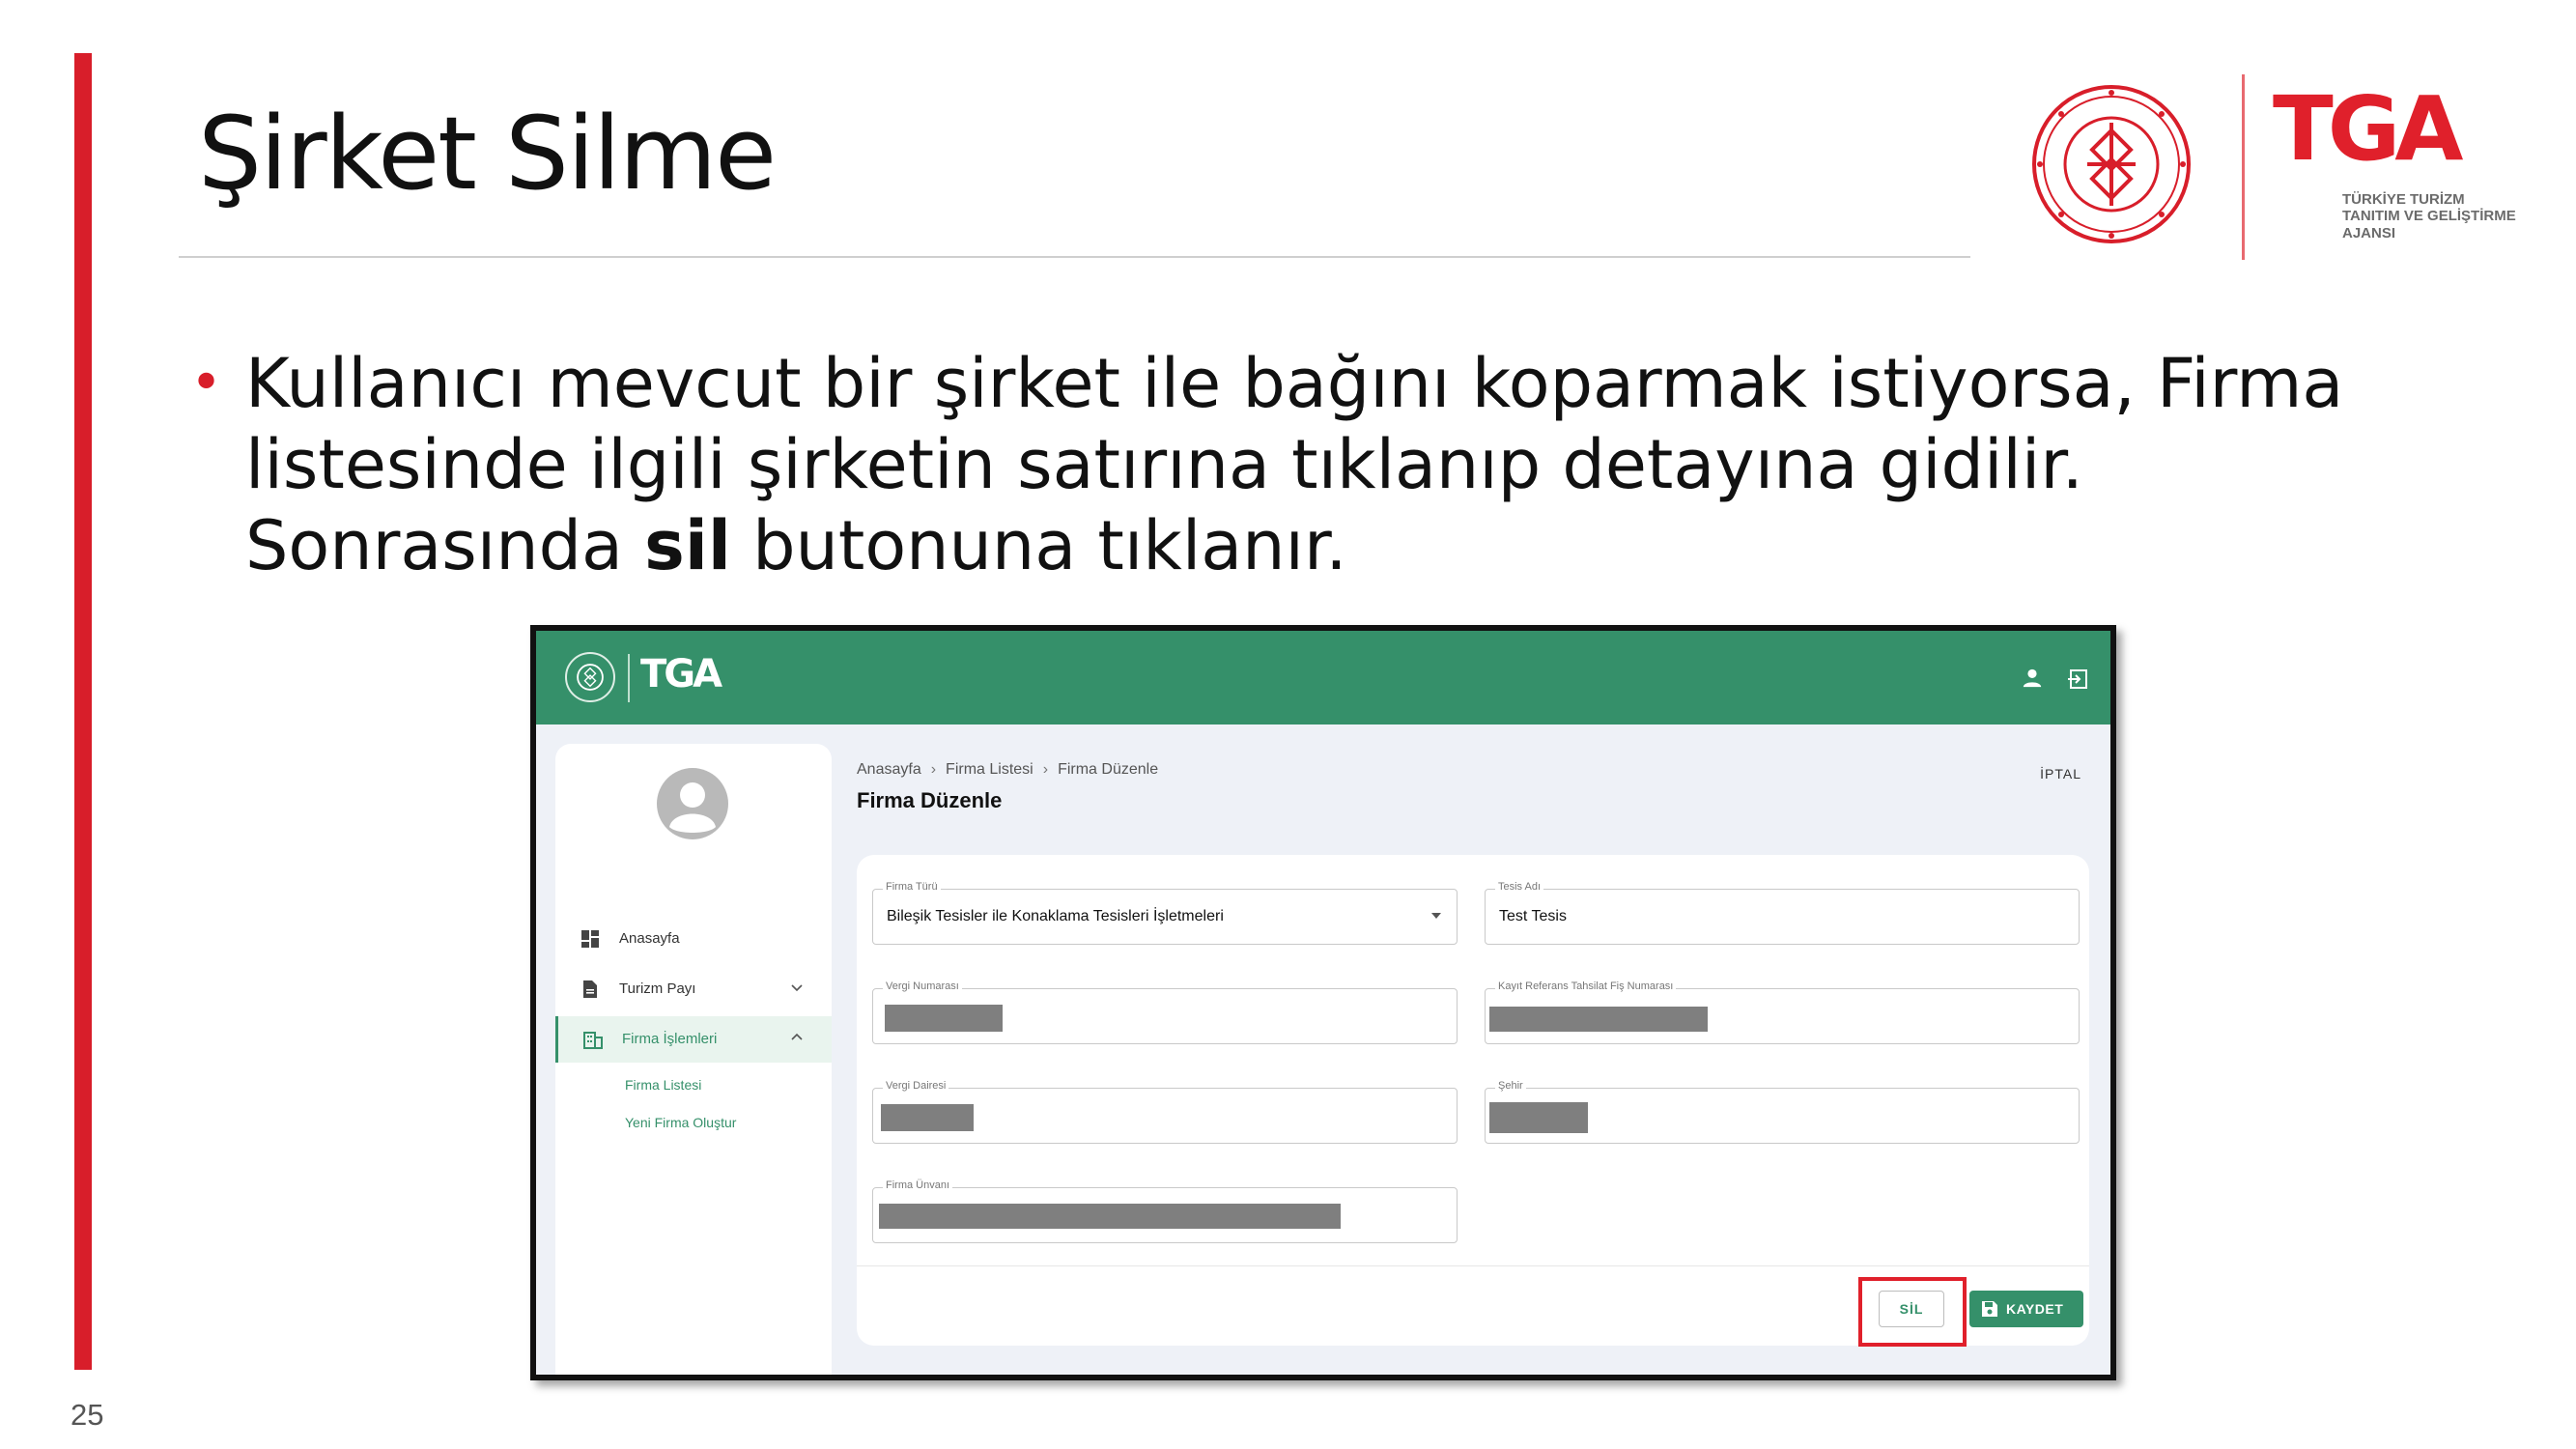  Describe the element at coordinates (1165, 1112) in the screenshot. I see `vergi-dairesi-field: Vergi Dairesi` at that location.